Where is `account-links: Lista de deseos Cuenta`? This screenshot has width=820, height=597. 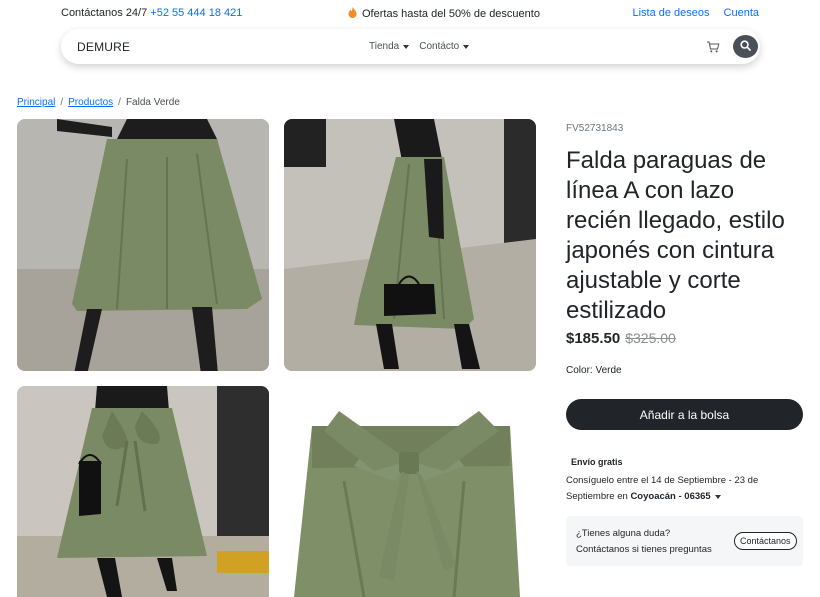 account-links: Lista de deseos Cuenta is located at coordinates (695, 13).